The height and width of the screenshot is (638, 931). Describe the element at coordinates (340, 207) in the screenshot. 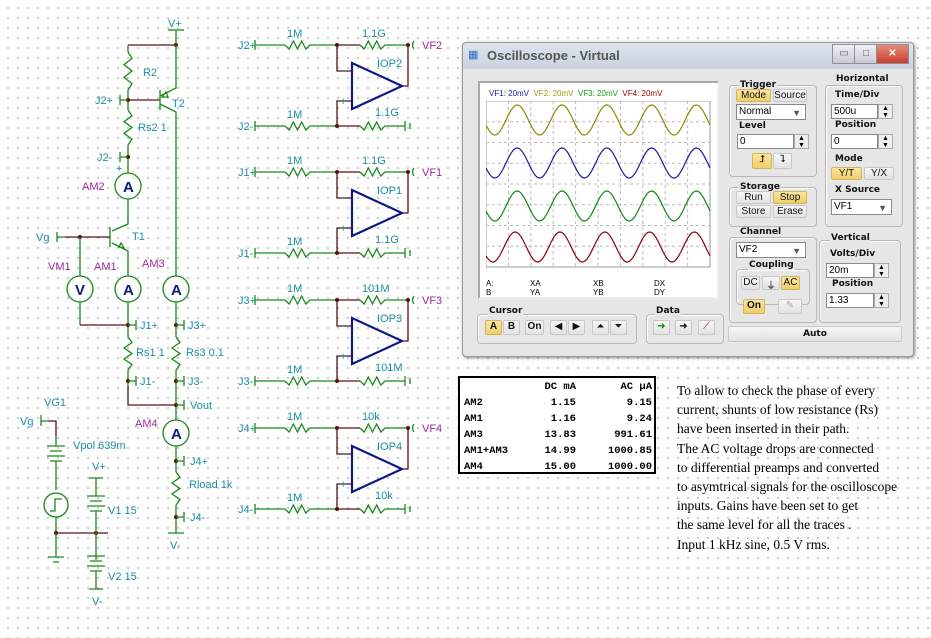

I see `preamp-iop1: J1+ J1- 1M 1M 1.1G 1.1G IOP1 VF1 − +` at that location.